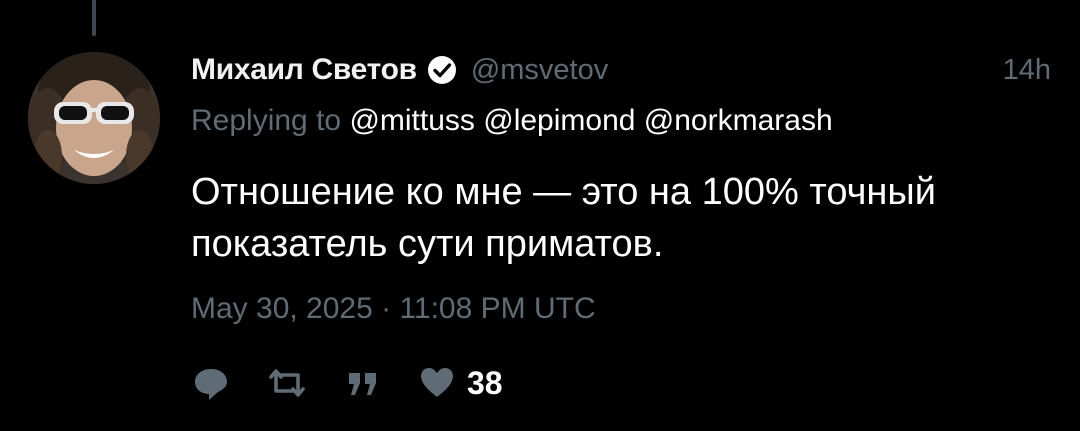  I want to click on retweet-button, so click(287, 383).